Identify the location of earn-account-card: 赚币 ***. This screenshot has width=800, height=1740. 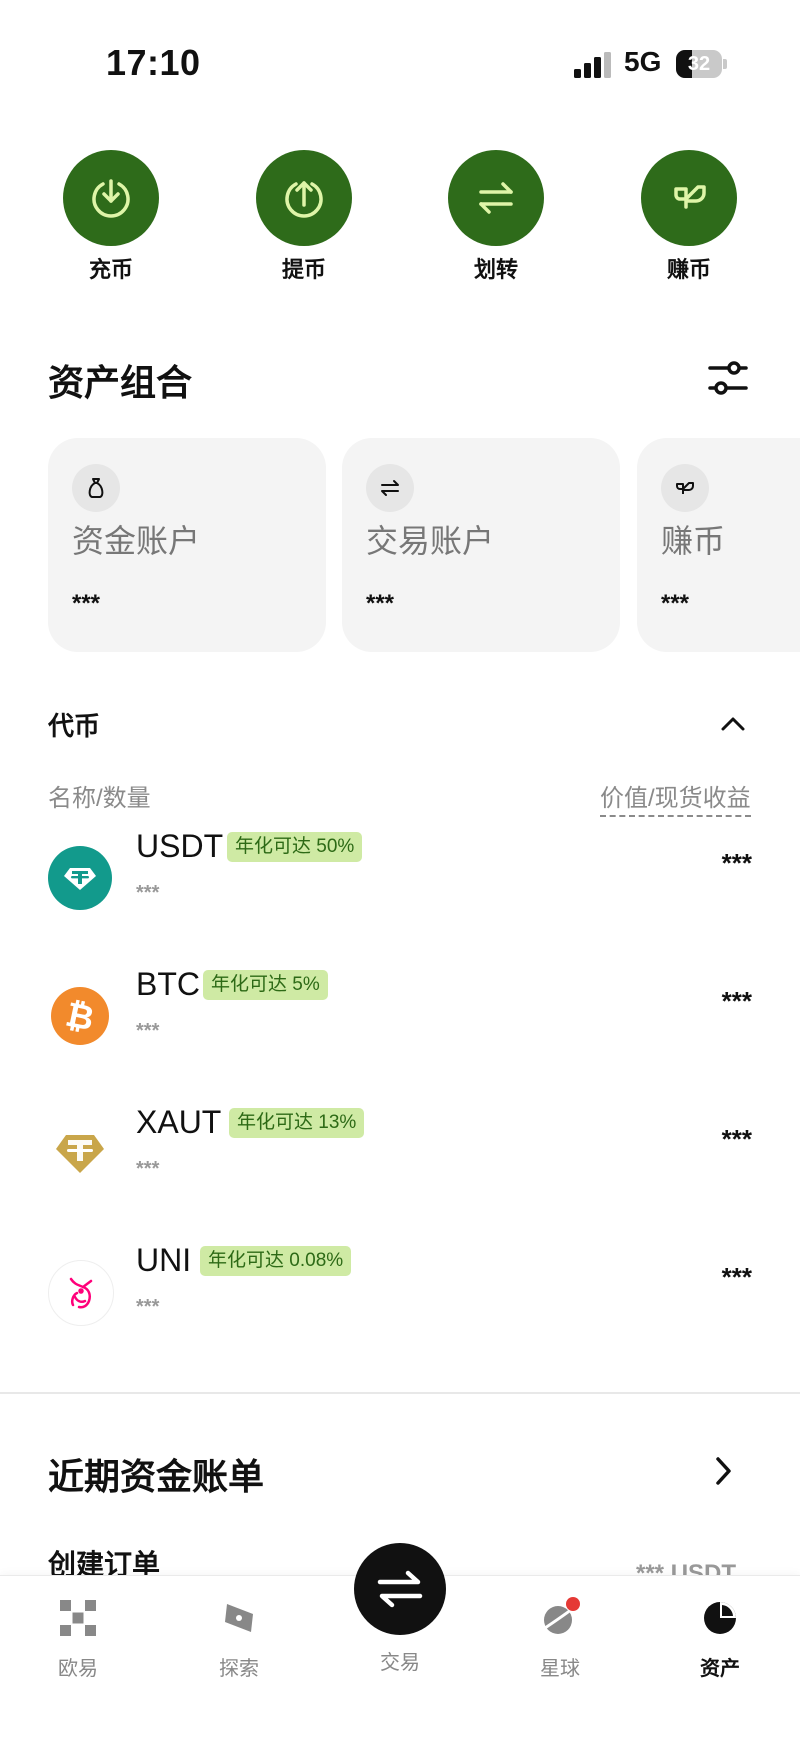
(718, 545).